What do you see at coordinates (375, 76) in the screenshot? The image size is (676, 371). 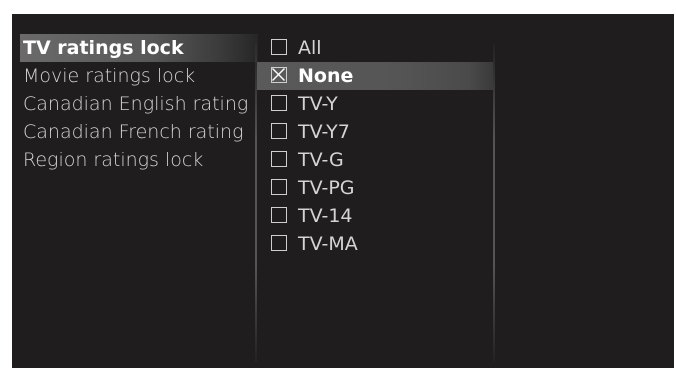 I see `option-none: None` at bounding box center [375, 76].